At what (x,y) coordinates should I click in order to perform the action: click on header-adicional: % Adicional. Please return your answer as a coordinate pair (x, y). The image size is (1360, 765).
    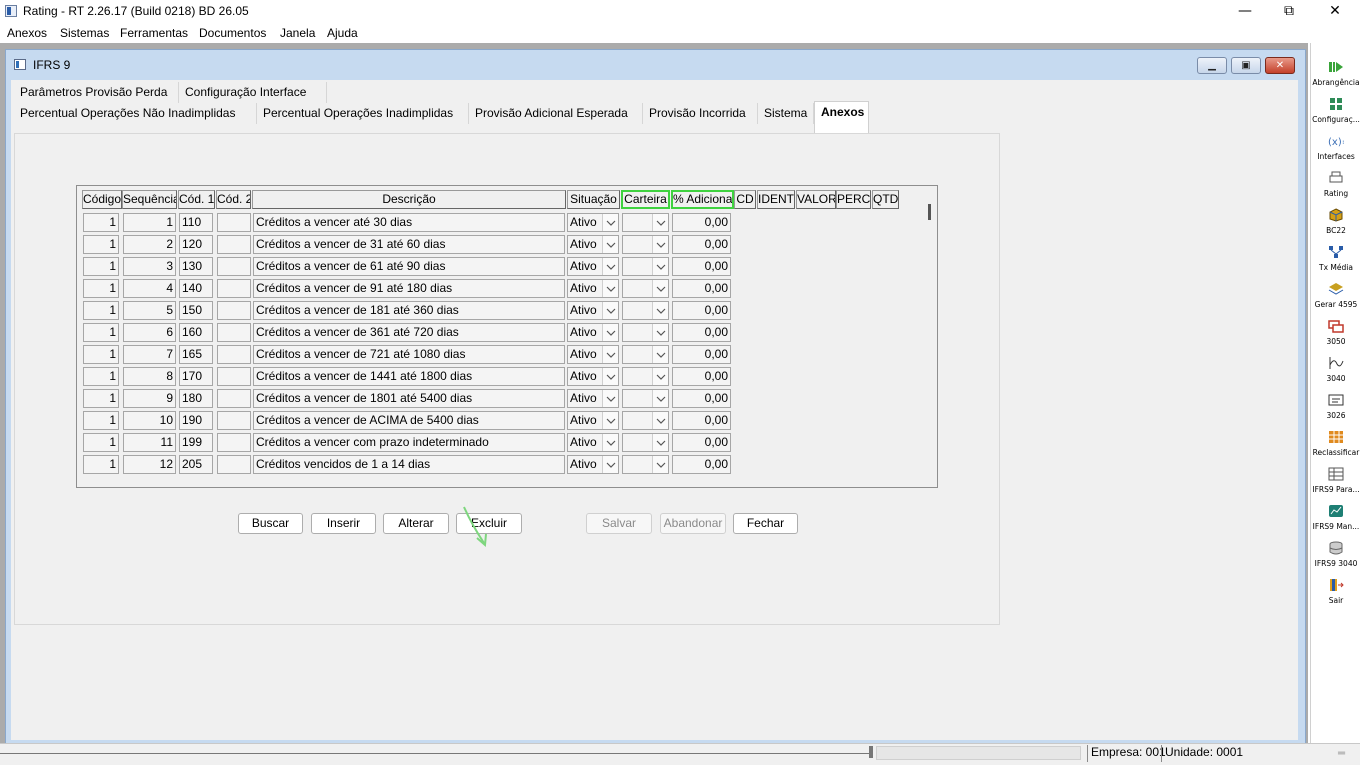
    Looking at the image, I should click on (702, 199).